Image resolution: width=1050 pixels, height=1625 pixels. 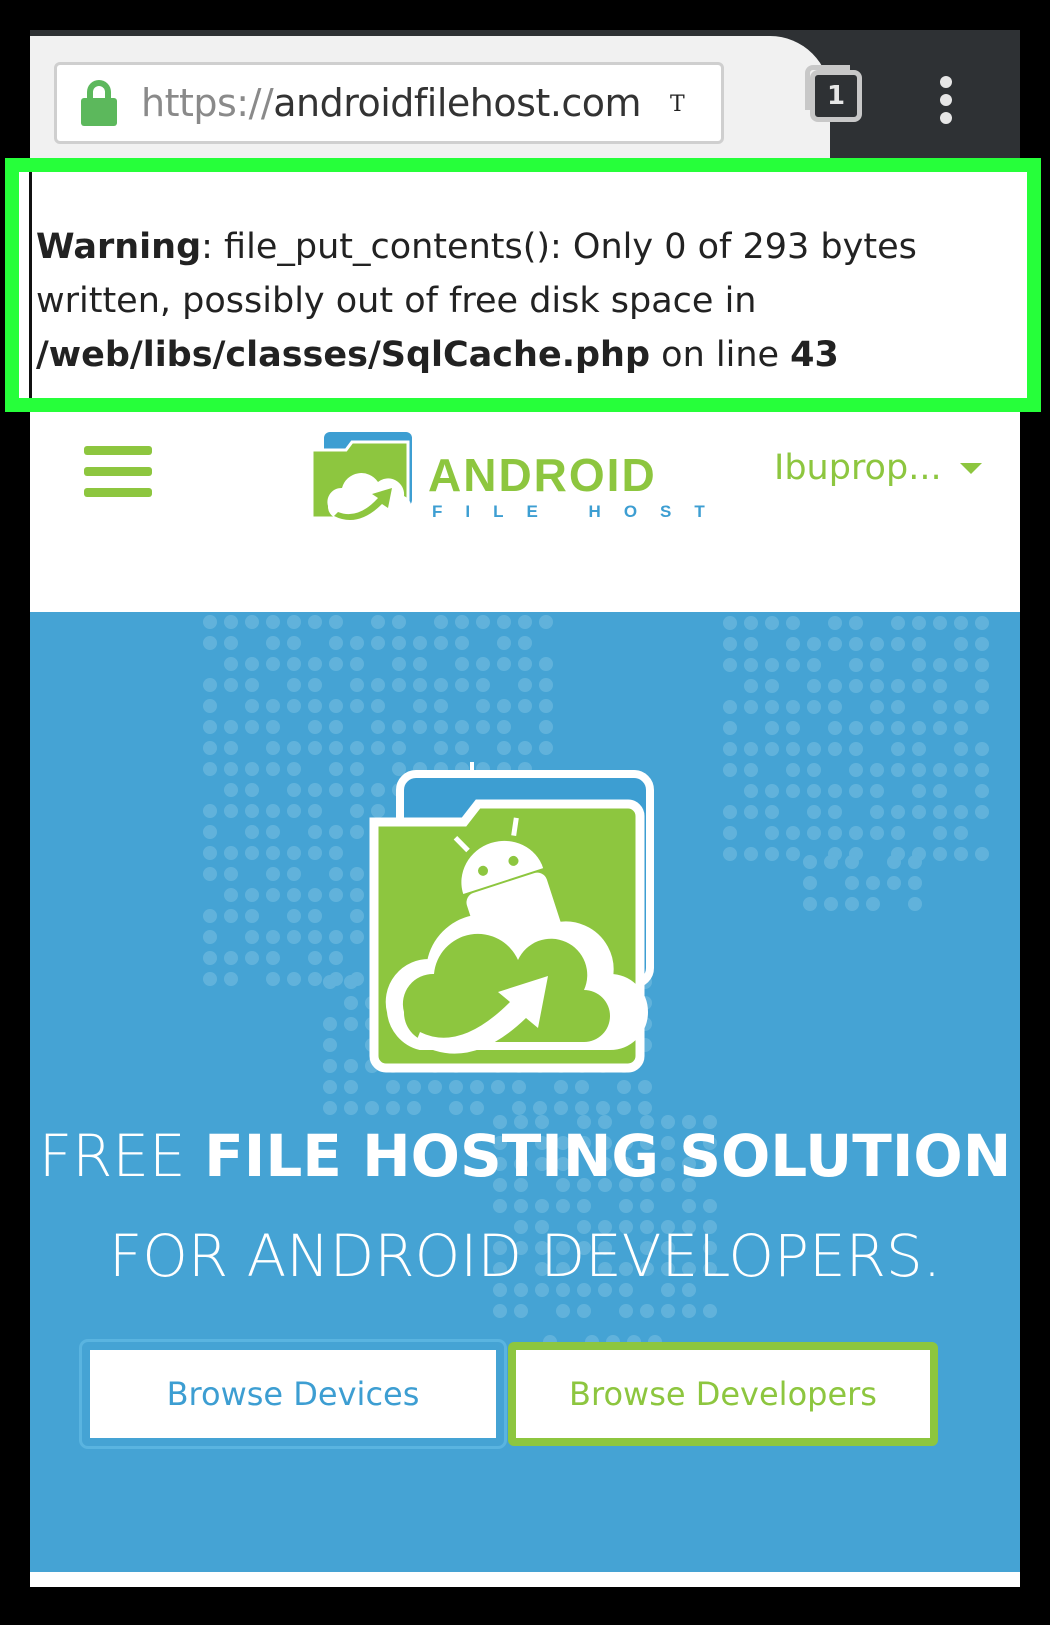 I want to click on logo-subtitle: FILE HOST, so click(x=580, y=511).